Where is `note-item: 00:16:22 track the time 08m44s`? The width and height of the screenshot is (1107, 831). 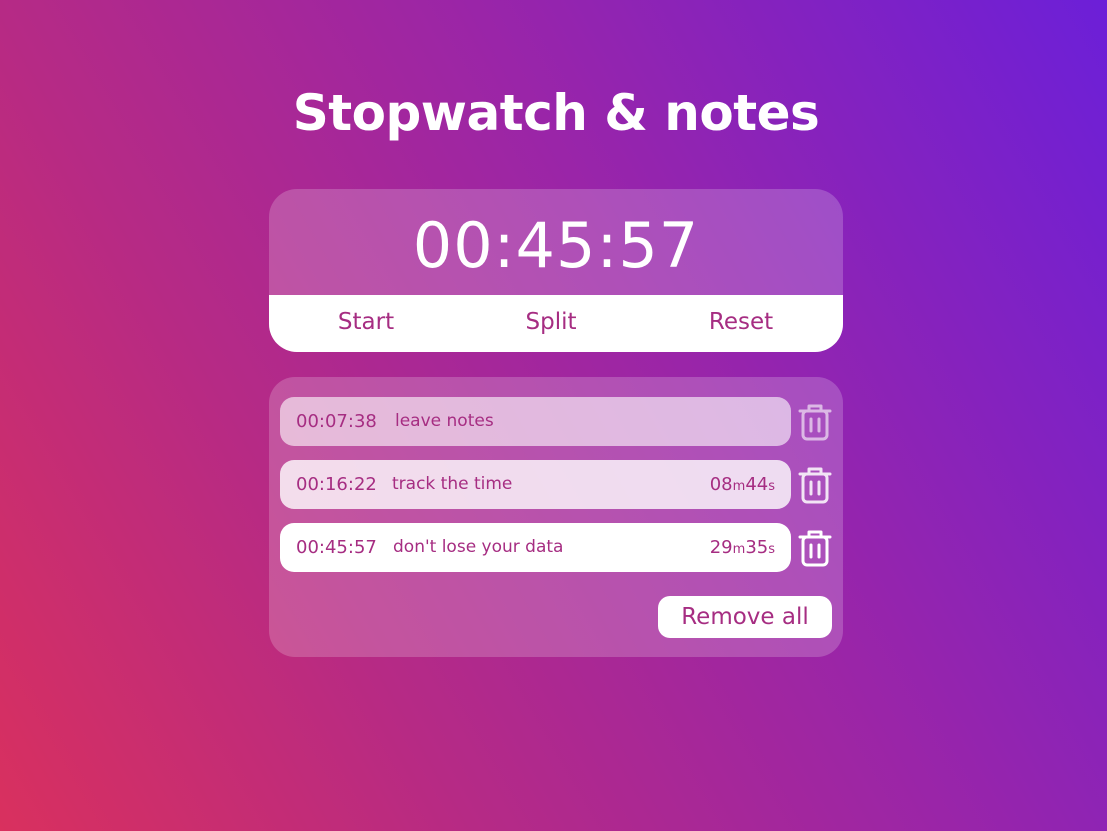 note-item: 00:16:22 track the time 08m44s is located at coordinates (535, 484).